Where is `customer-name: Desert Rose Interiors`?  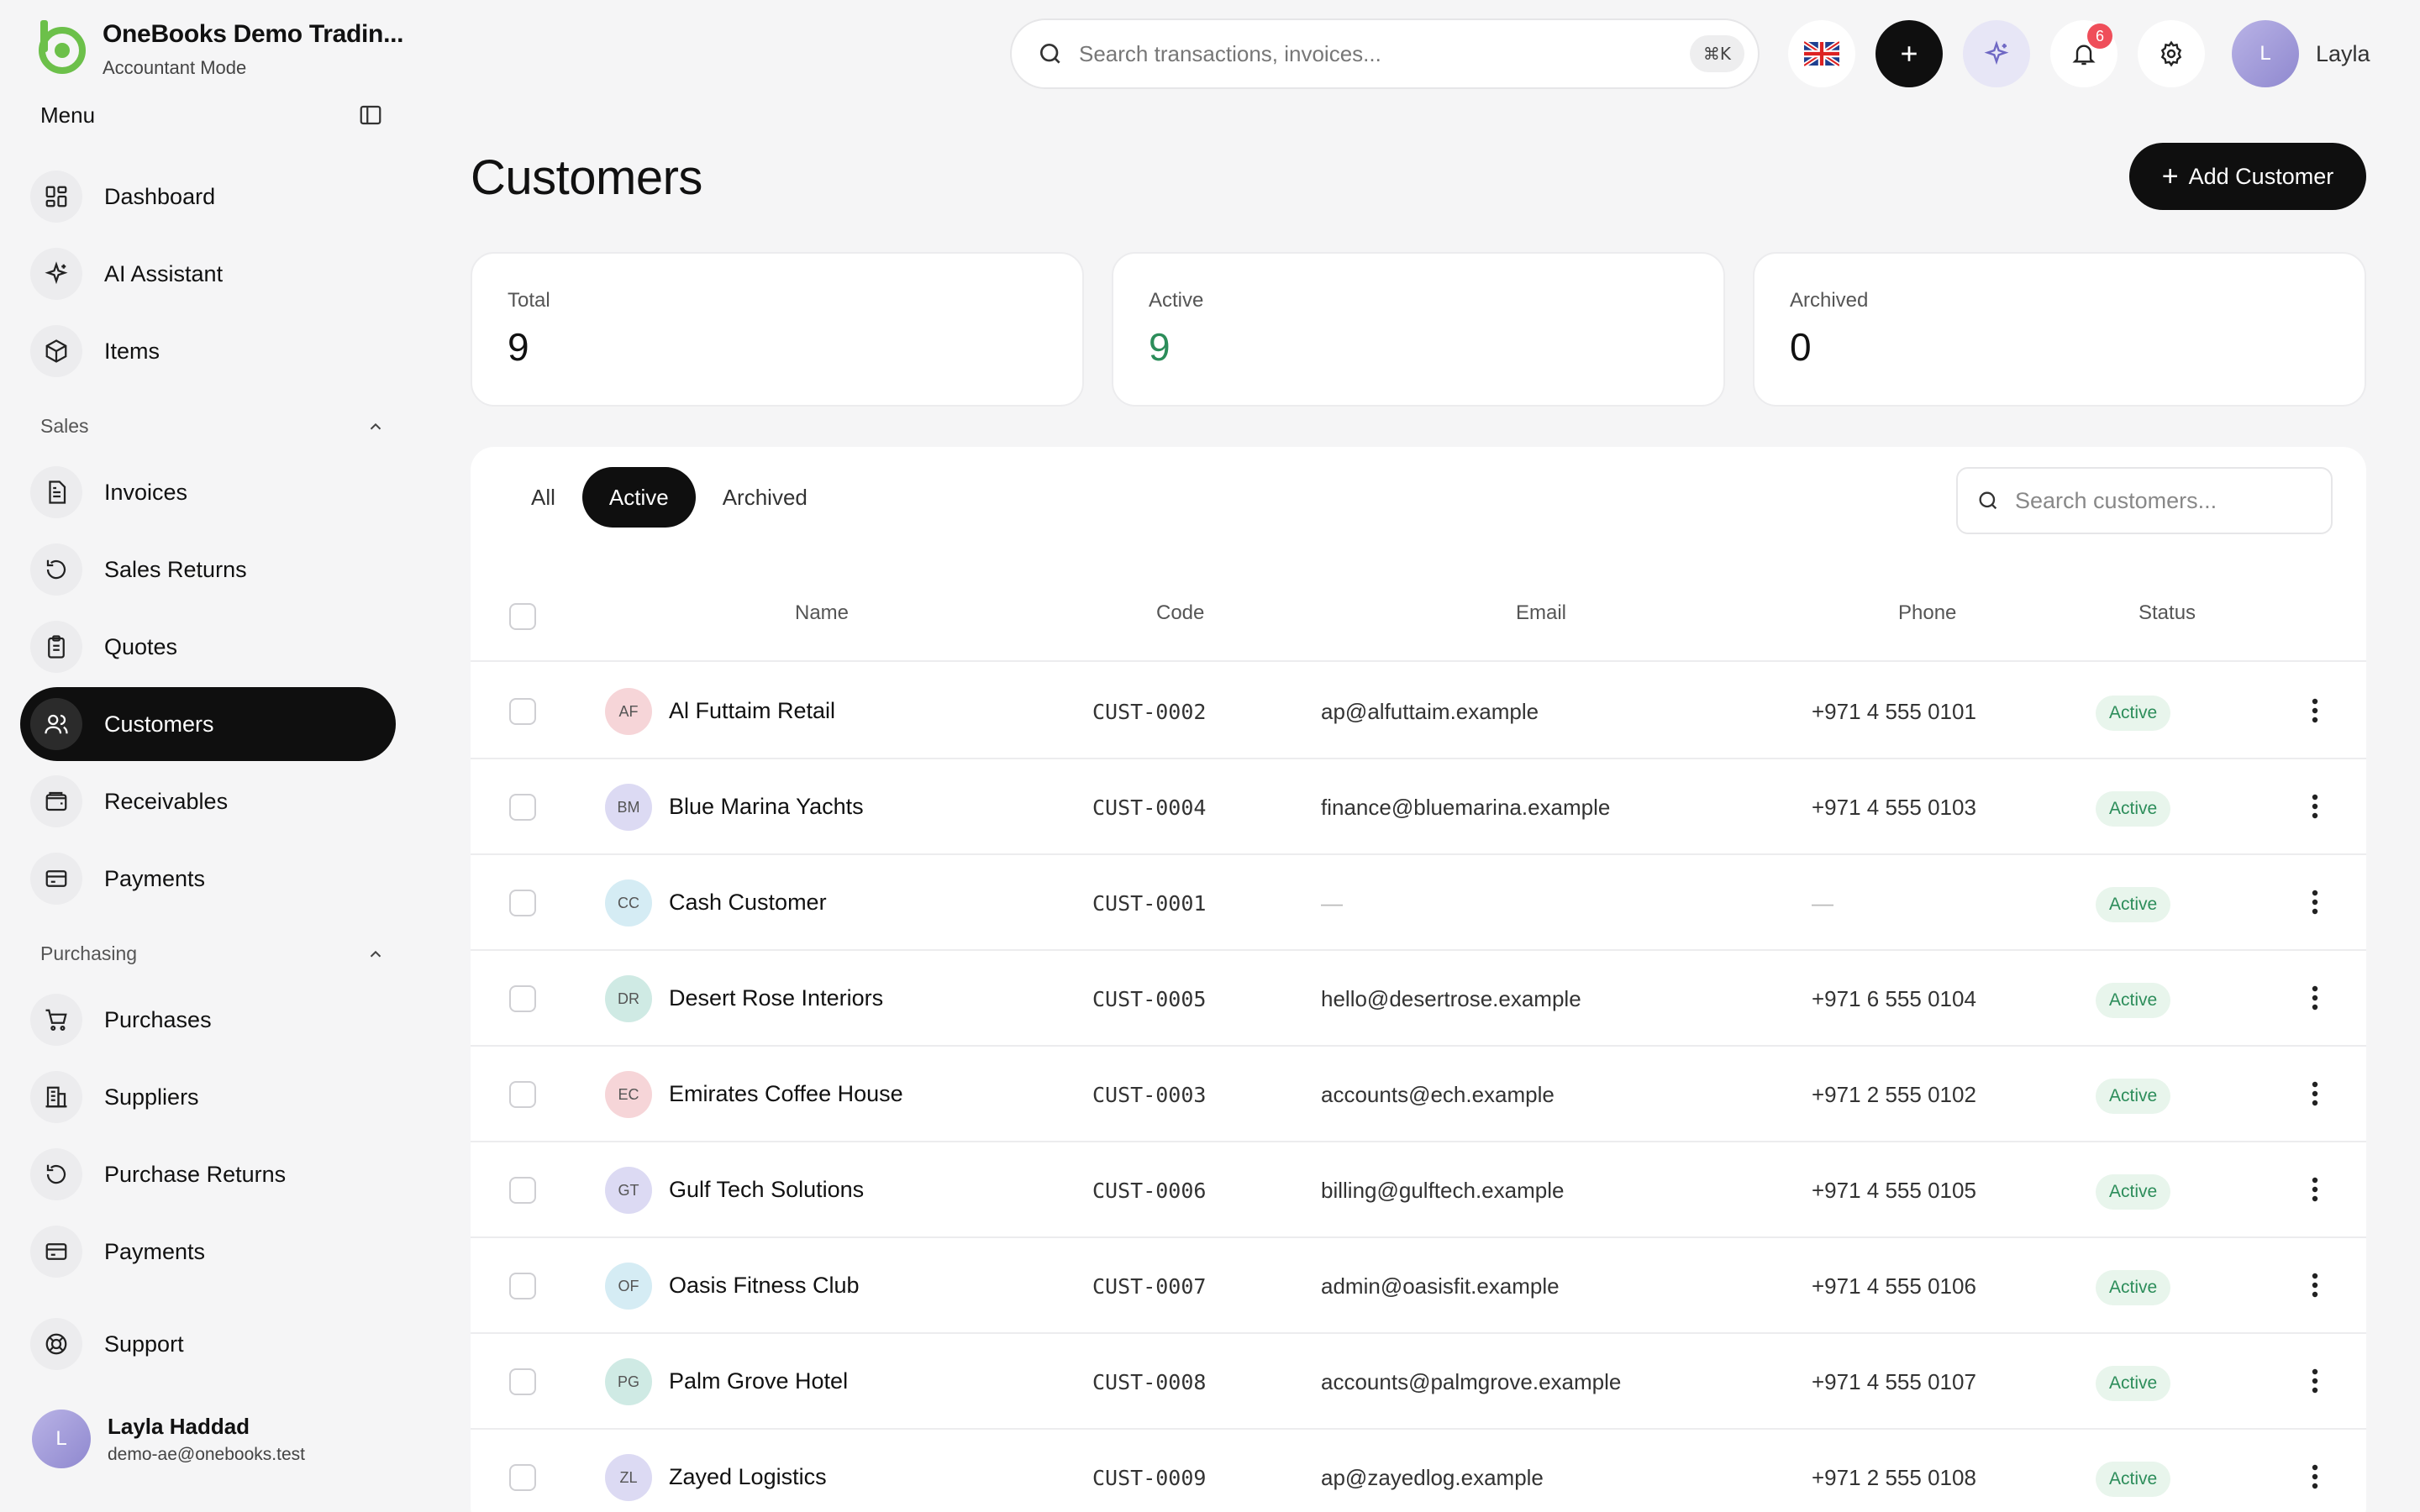
customer-name: Desert Rose Interiors is located at coordinates (776, 998).